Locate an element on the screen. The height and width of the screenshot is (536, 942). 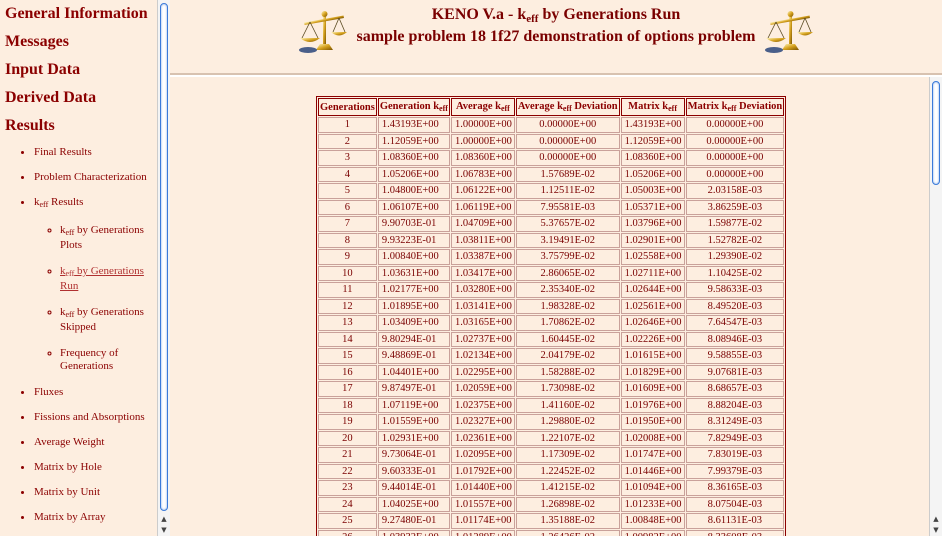
table-cell: 1.02327E+00 is located at coordinates (482, 422).